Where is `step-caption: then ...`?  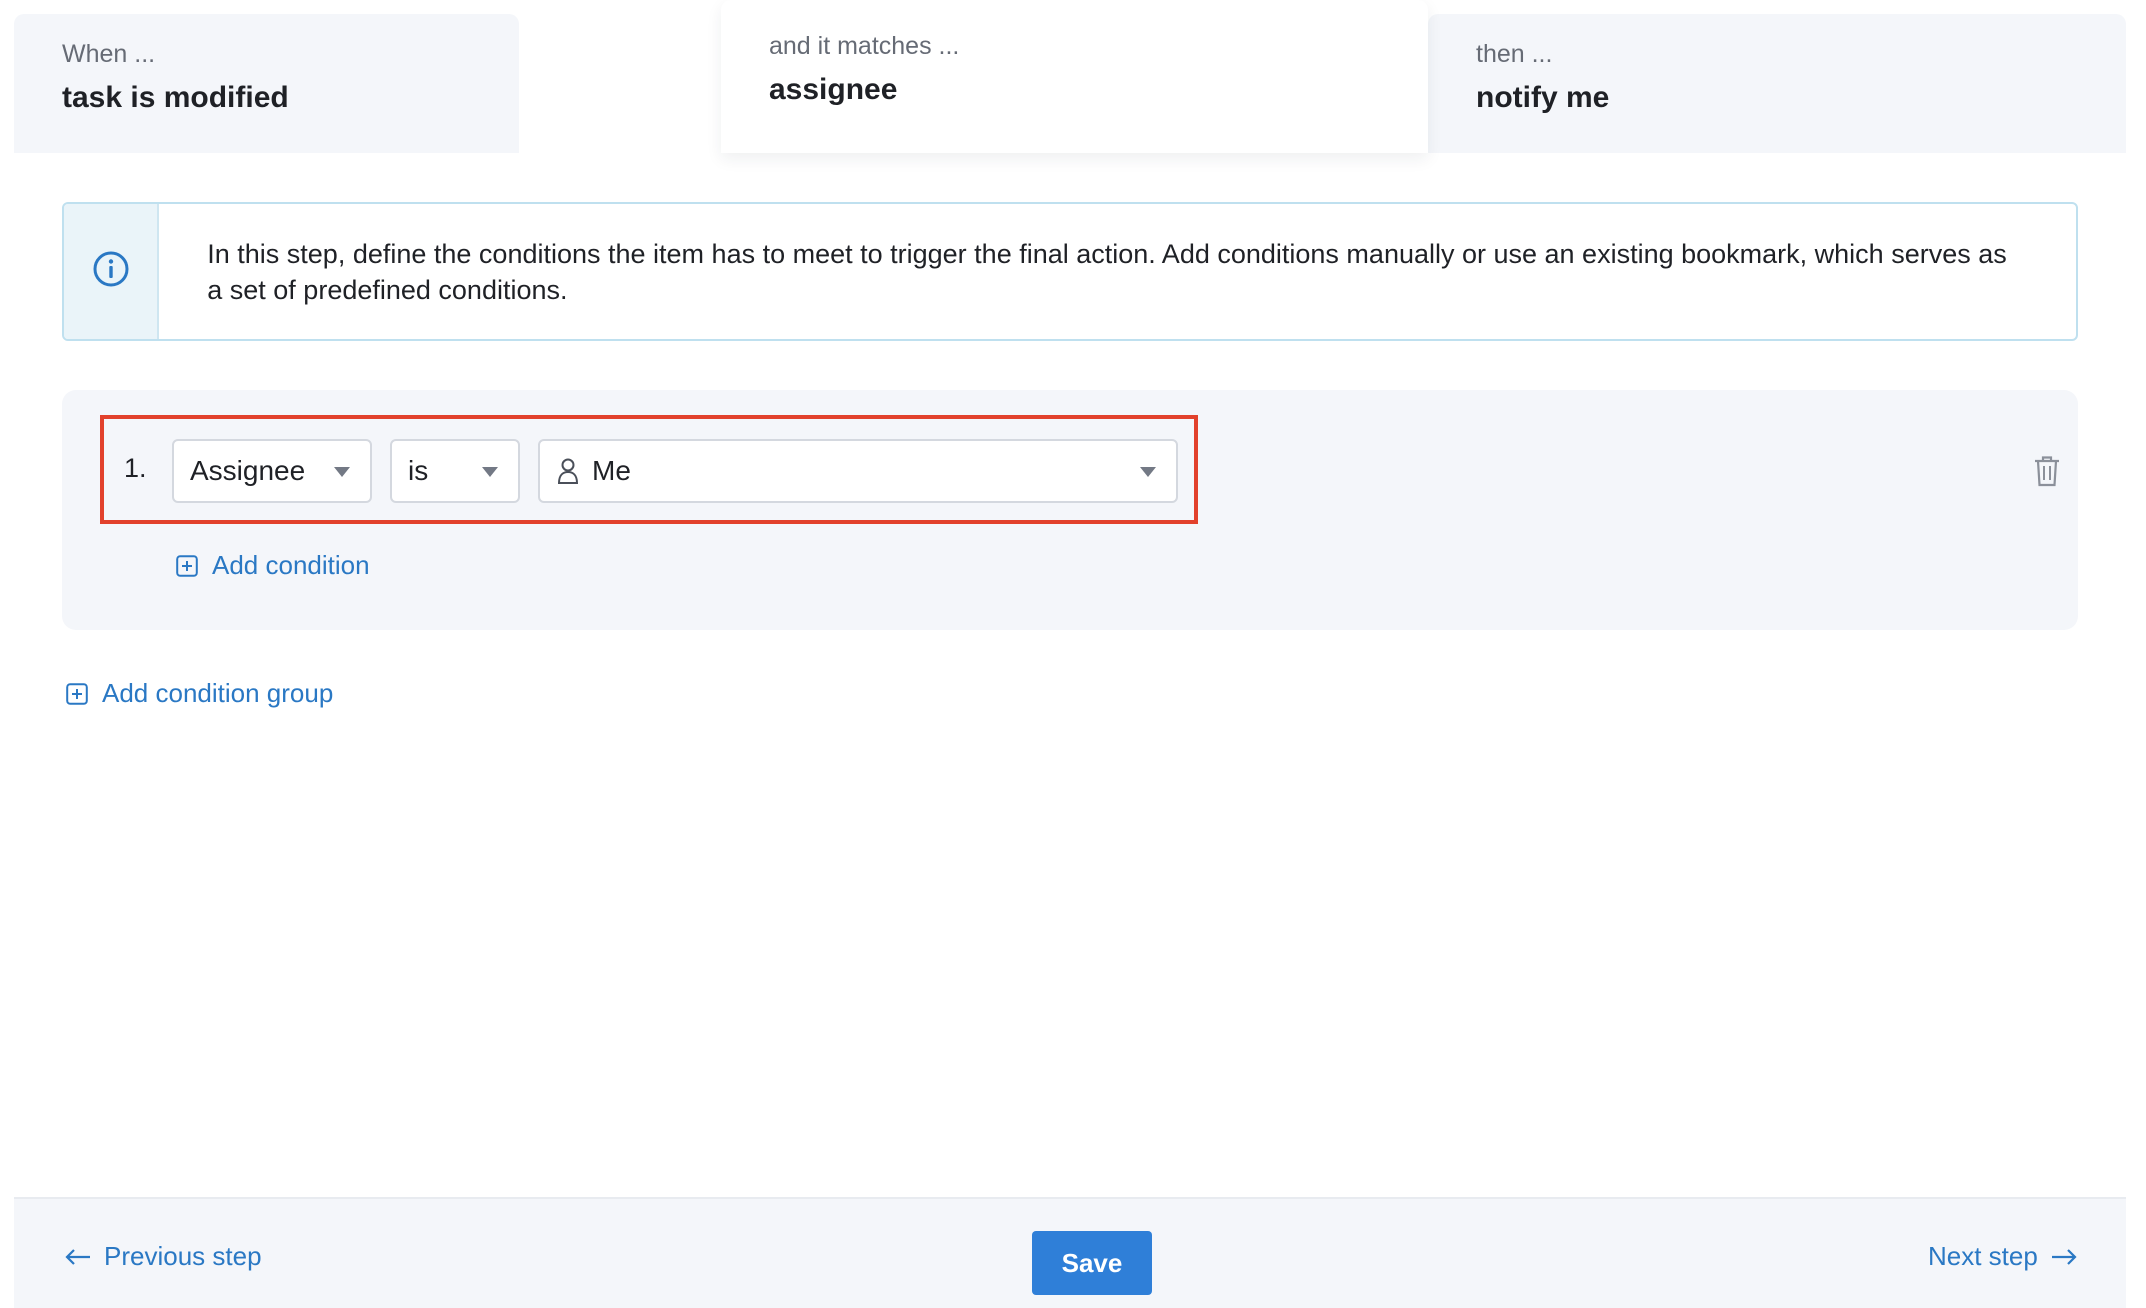
step-caption: then ... is located at coordinates (1514, 54).